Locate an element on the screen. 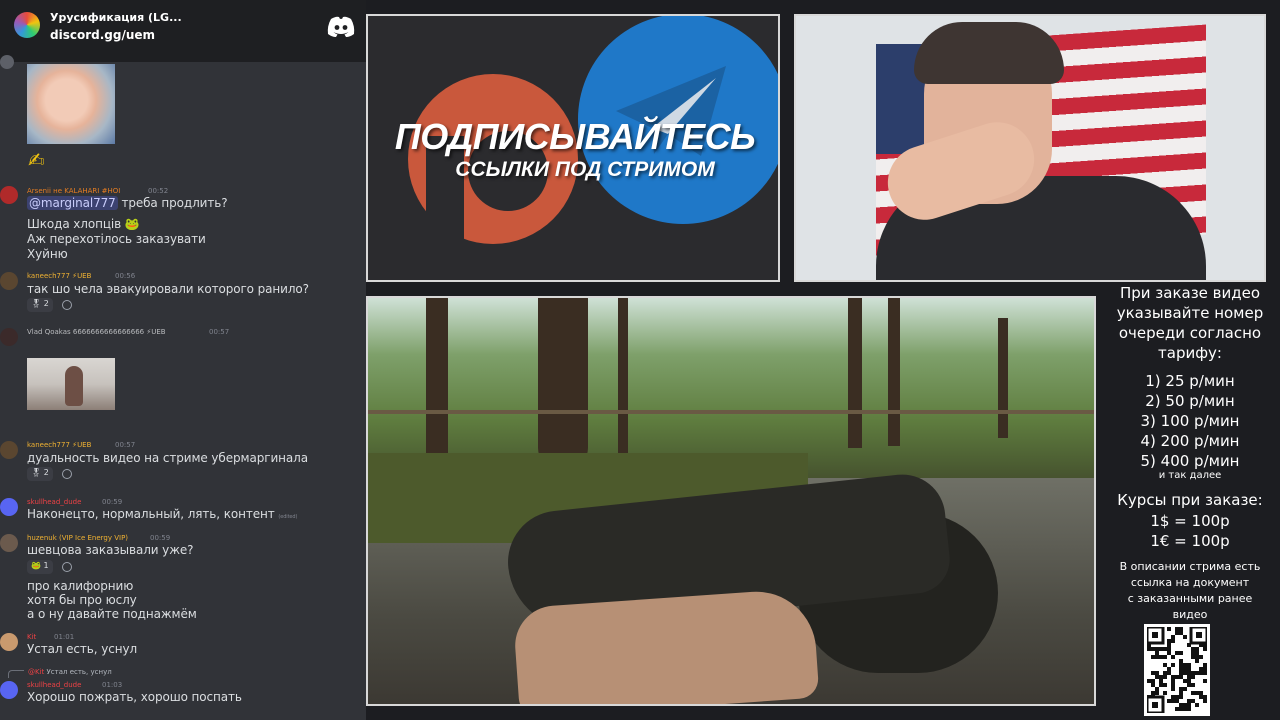 The height and width of the screenshot is (720, 1280). server-icon is located at coordinates (27, 25).